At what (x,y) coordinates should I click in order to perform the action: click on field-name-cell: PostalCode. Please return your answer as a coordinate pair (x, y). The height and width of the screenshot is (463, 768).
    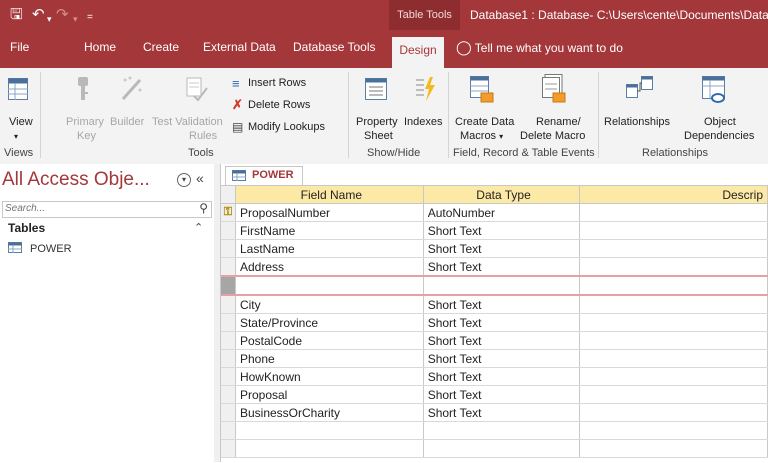
    Looking at the image, I should click on (329, 340).